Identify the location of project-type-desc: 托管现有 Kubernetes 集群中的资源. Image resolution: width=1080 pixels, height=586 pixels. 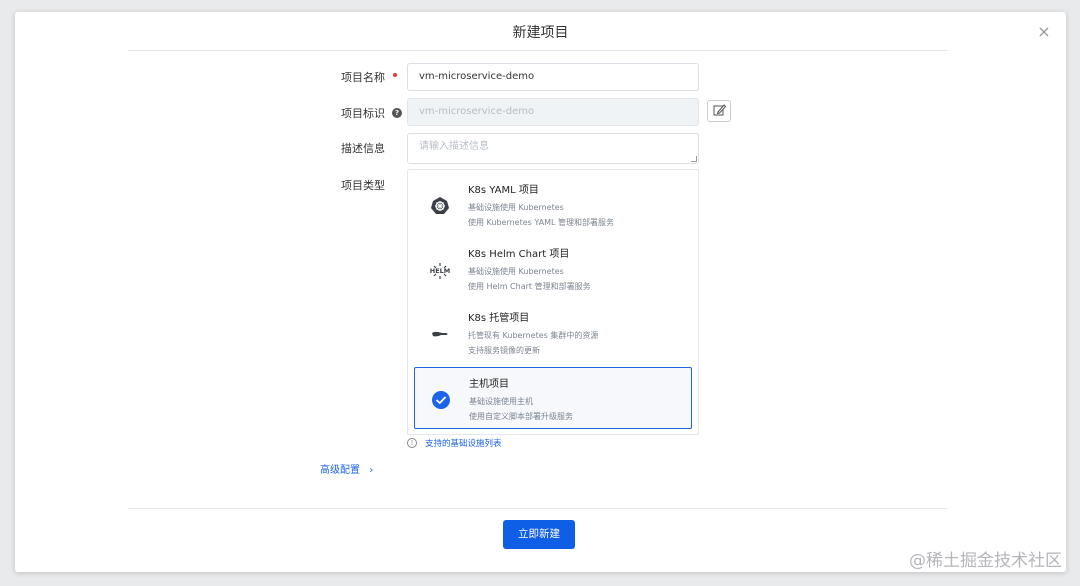
(533, 335).